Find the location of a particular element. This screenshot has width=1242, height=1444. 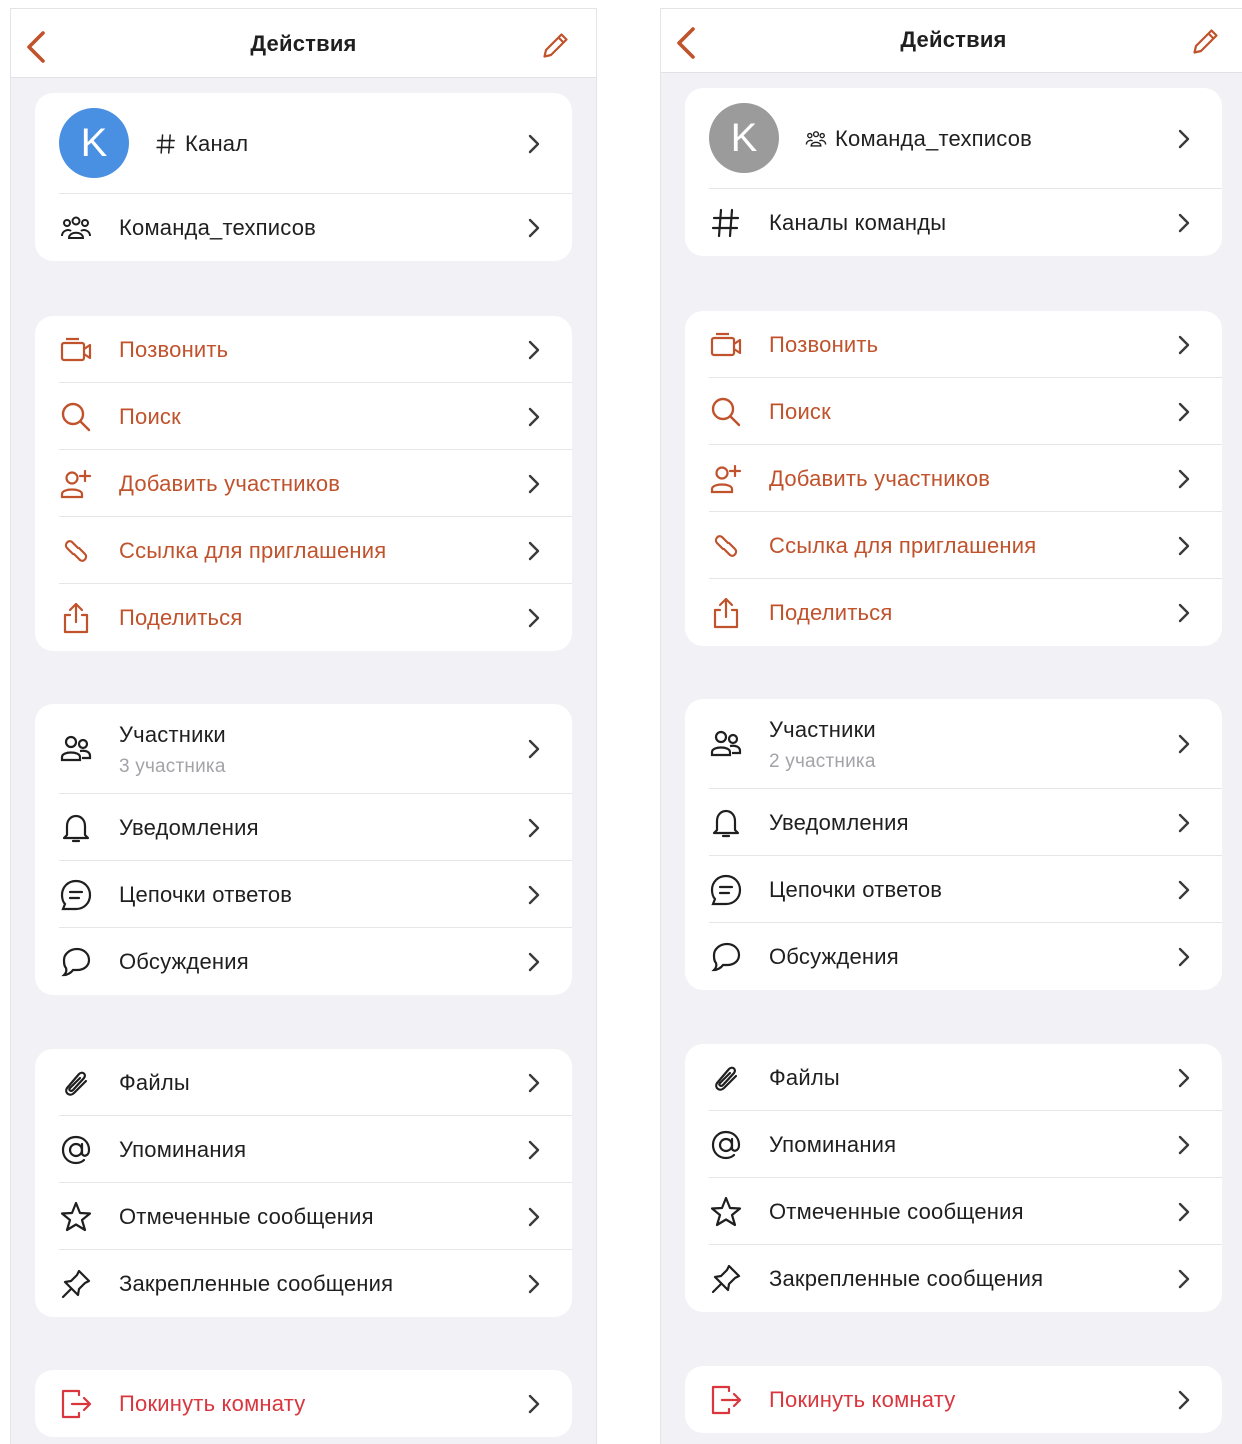

room-name: Команда_техписов is located at coordinates (934, 138).